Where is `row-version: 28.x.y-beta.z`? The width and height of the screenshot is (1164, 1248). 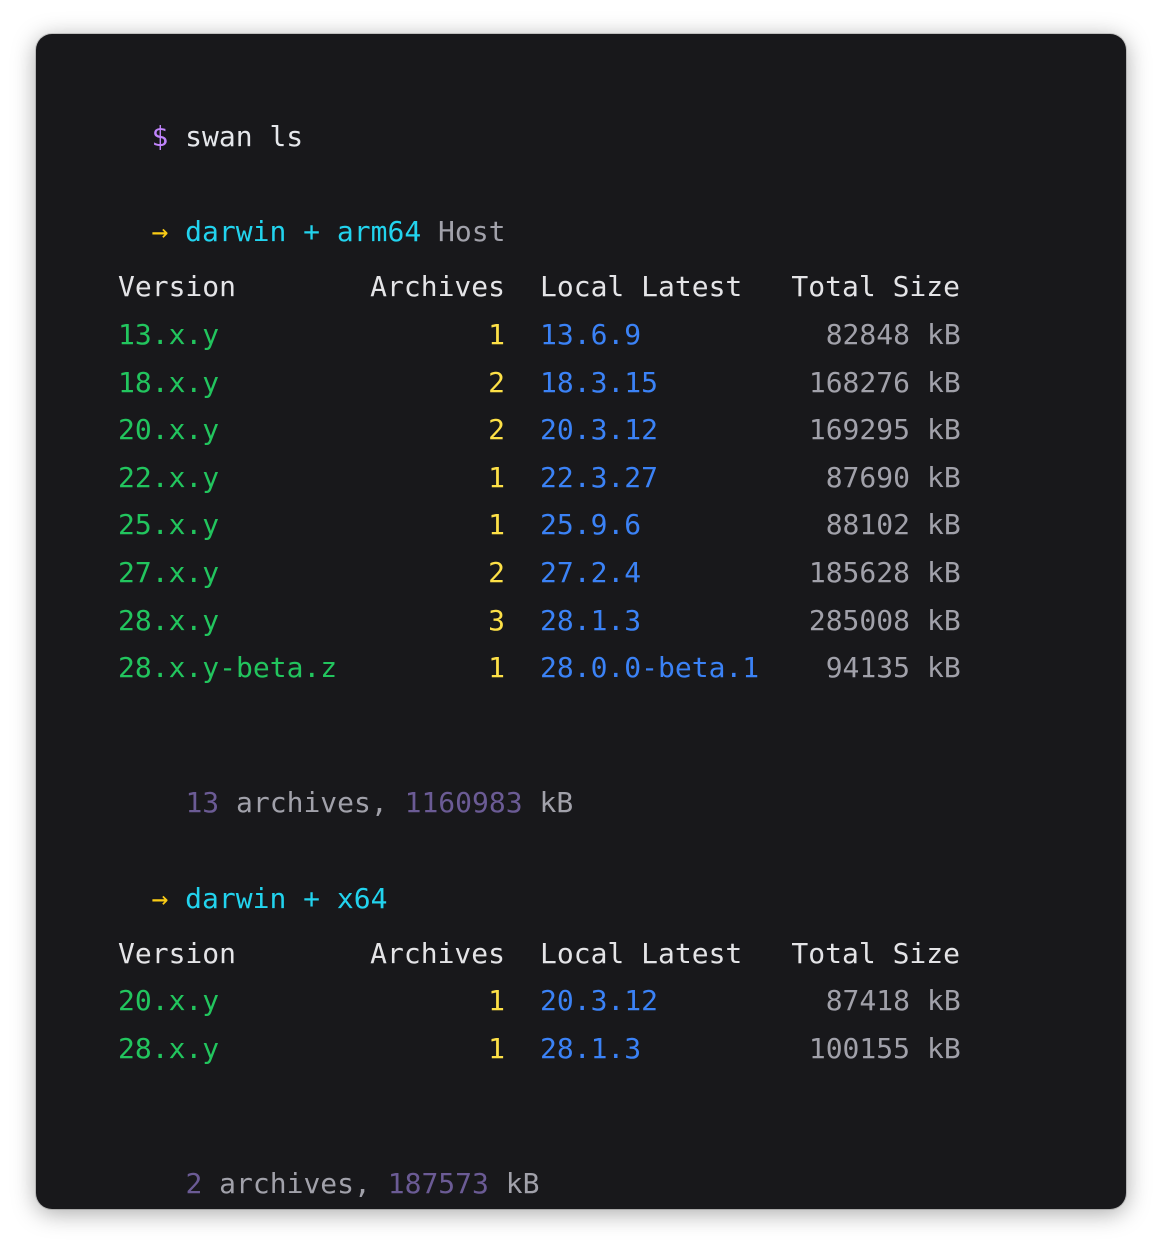 row-version: 28.x.y-beta.z is located at coordinates (228, 668).